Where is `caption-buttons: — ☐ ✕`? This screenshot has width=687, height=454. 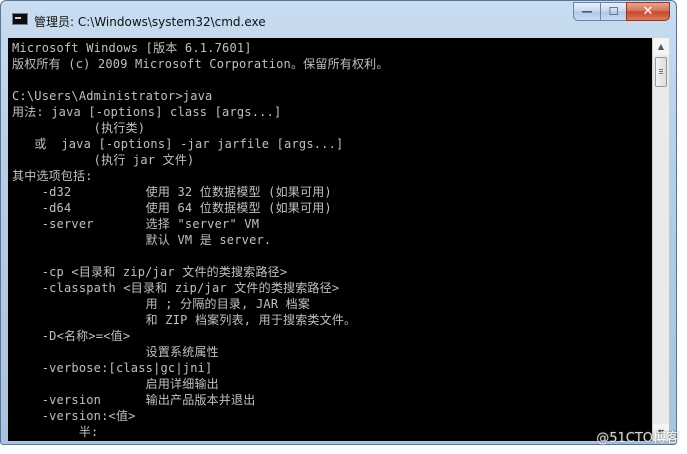 caption-buttons: — ☐ ✕ is located at coordinates (621, 11).